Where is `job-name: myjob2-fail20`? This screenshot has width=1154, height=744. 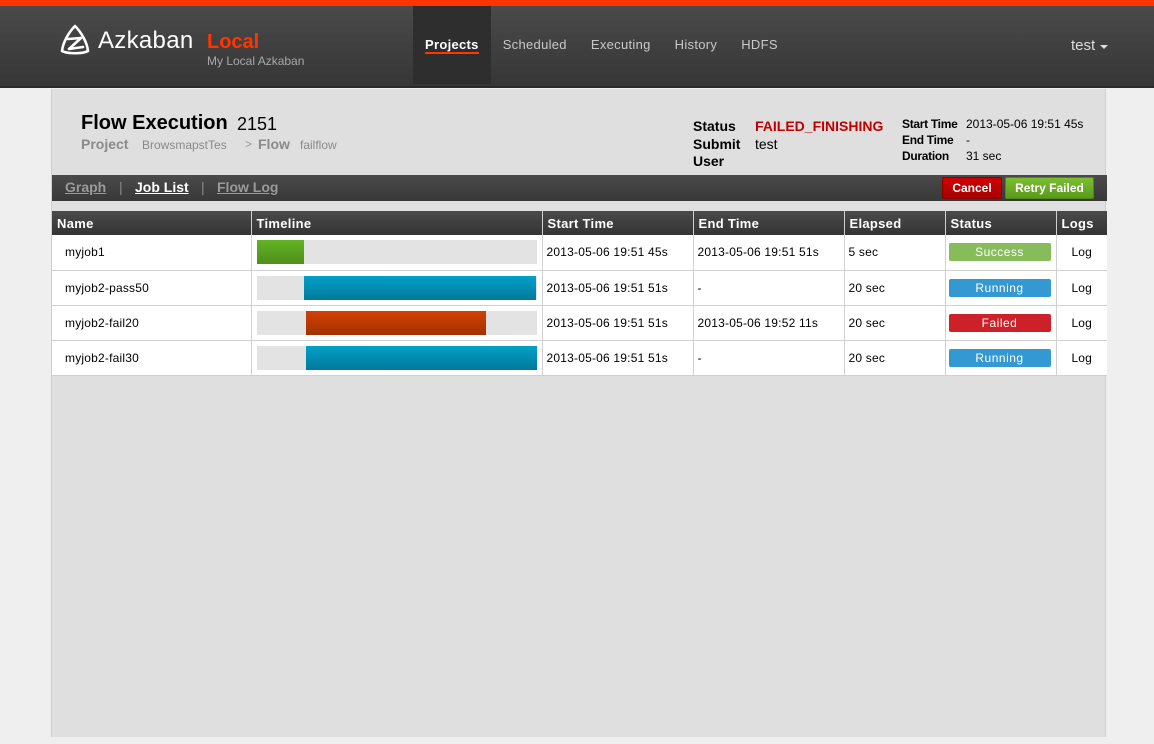
job-name: myjob2-fail20 is located at coordinates (152, 323).